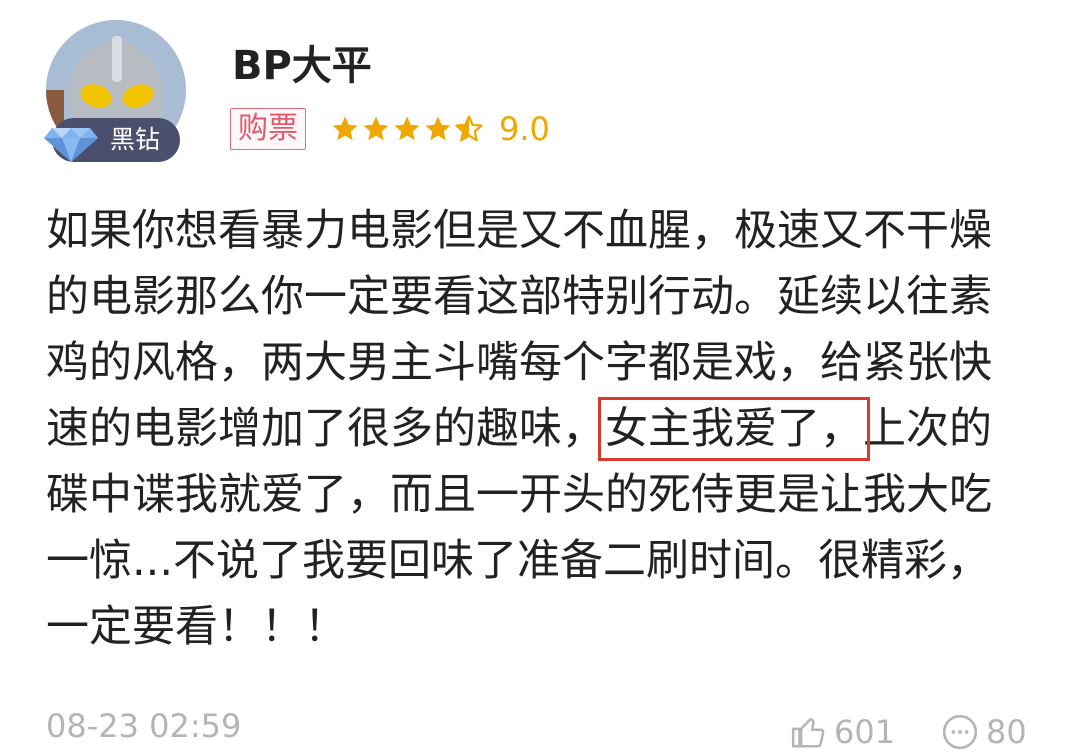  Describe the element at coordinates (983, 732) in the screenshot. I see `comment-button: 80` at that location.